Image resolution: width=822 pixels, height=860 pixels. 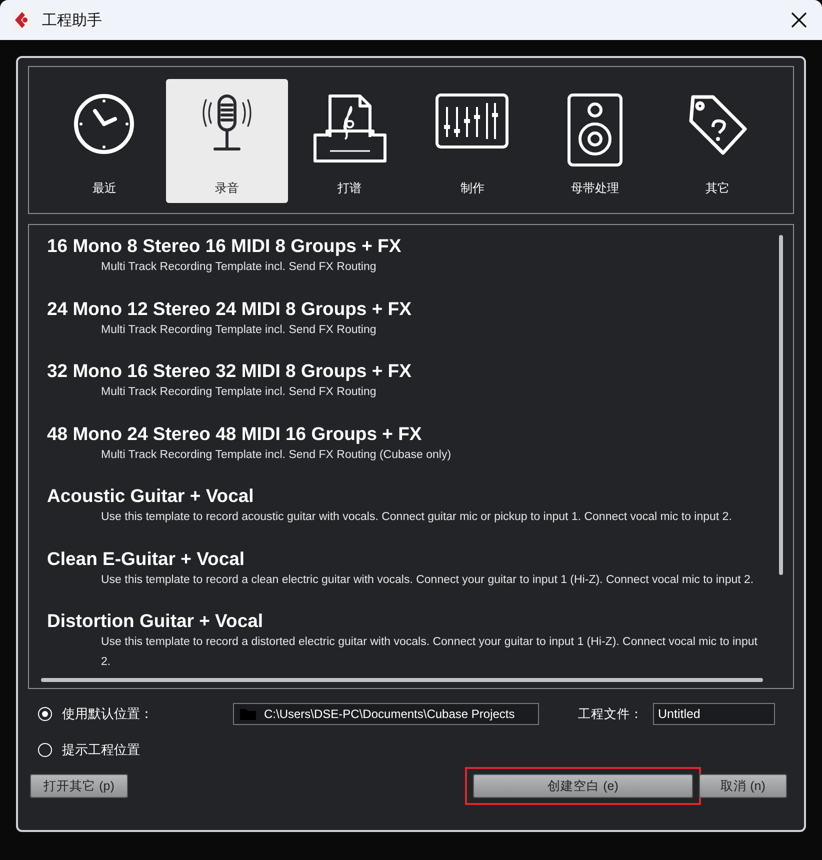 I want to click on category-tab: 制作, so click(x=472, y=141).